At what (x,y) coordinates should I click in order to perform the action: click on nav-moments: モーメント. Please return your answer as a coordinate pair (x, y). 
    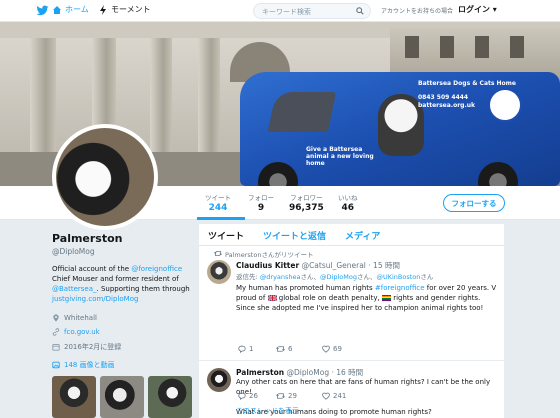
    Looking at the image, I should click on (124, 9).